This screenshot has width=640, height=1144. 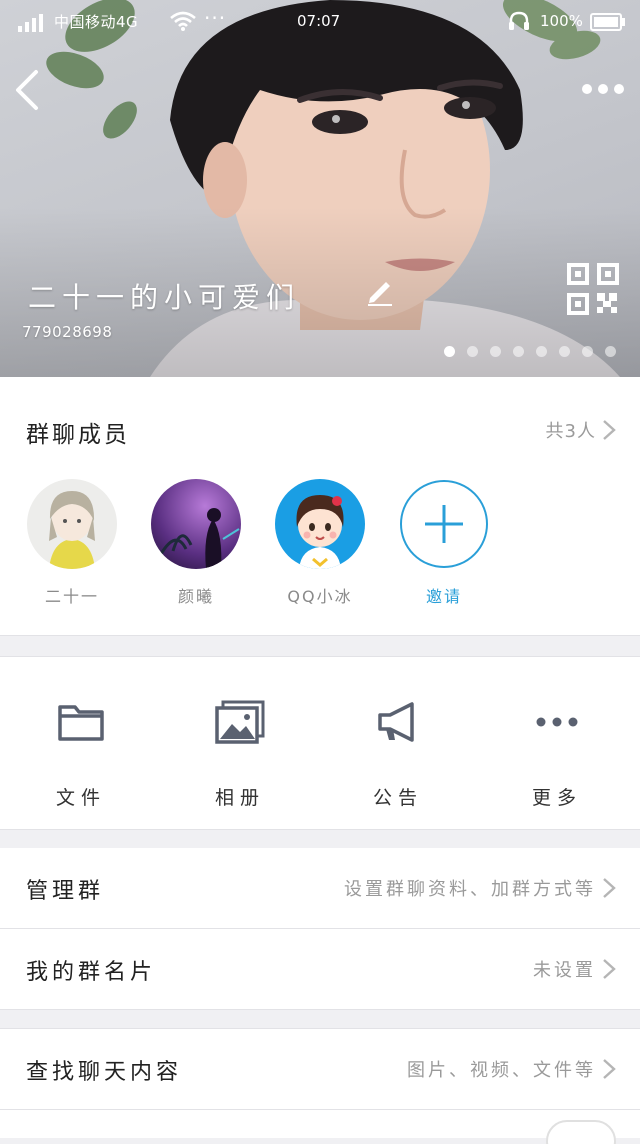 I want to click on notification-dots: ···, so click(x=215, y=18).